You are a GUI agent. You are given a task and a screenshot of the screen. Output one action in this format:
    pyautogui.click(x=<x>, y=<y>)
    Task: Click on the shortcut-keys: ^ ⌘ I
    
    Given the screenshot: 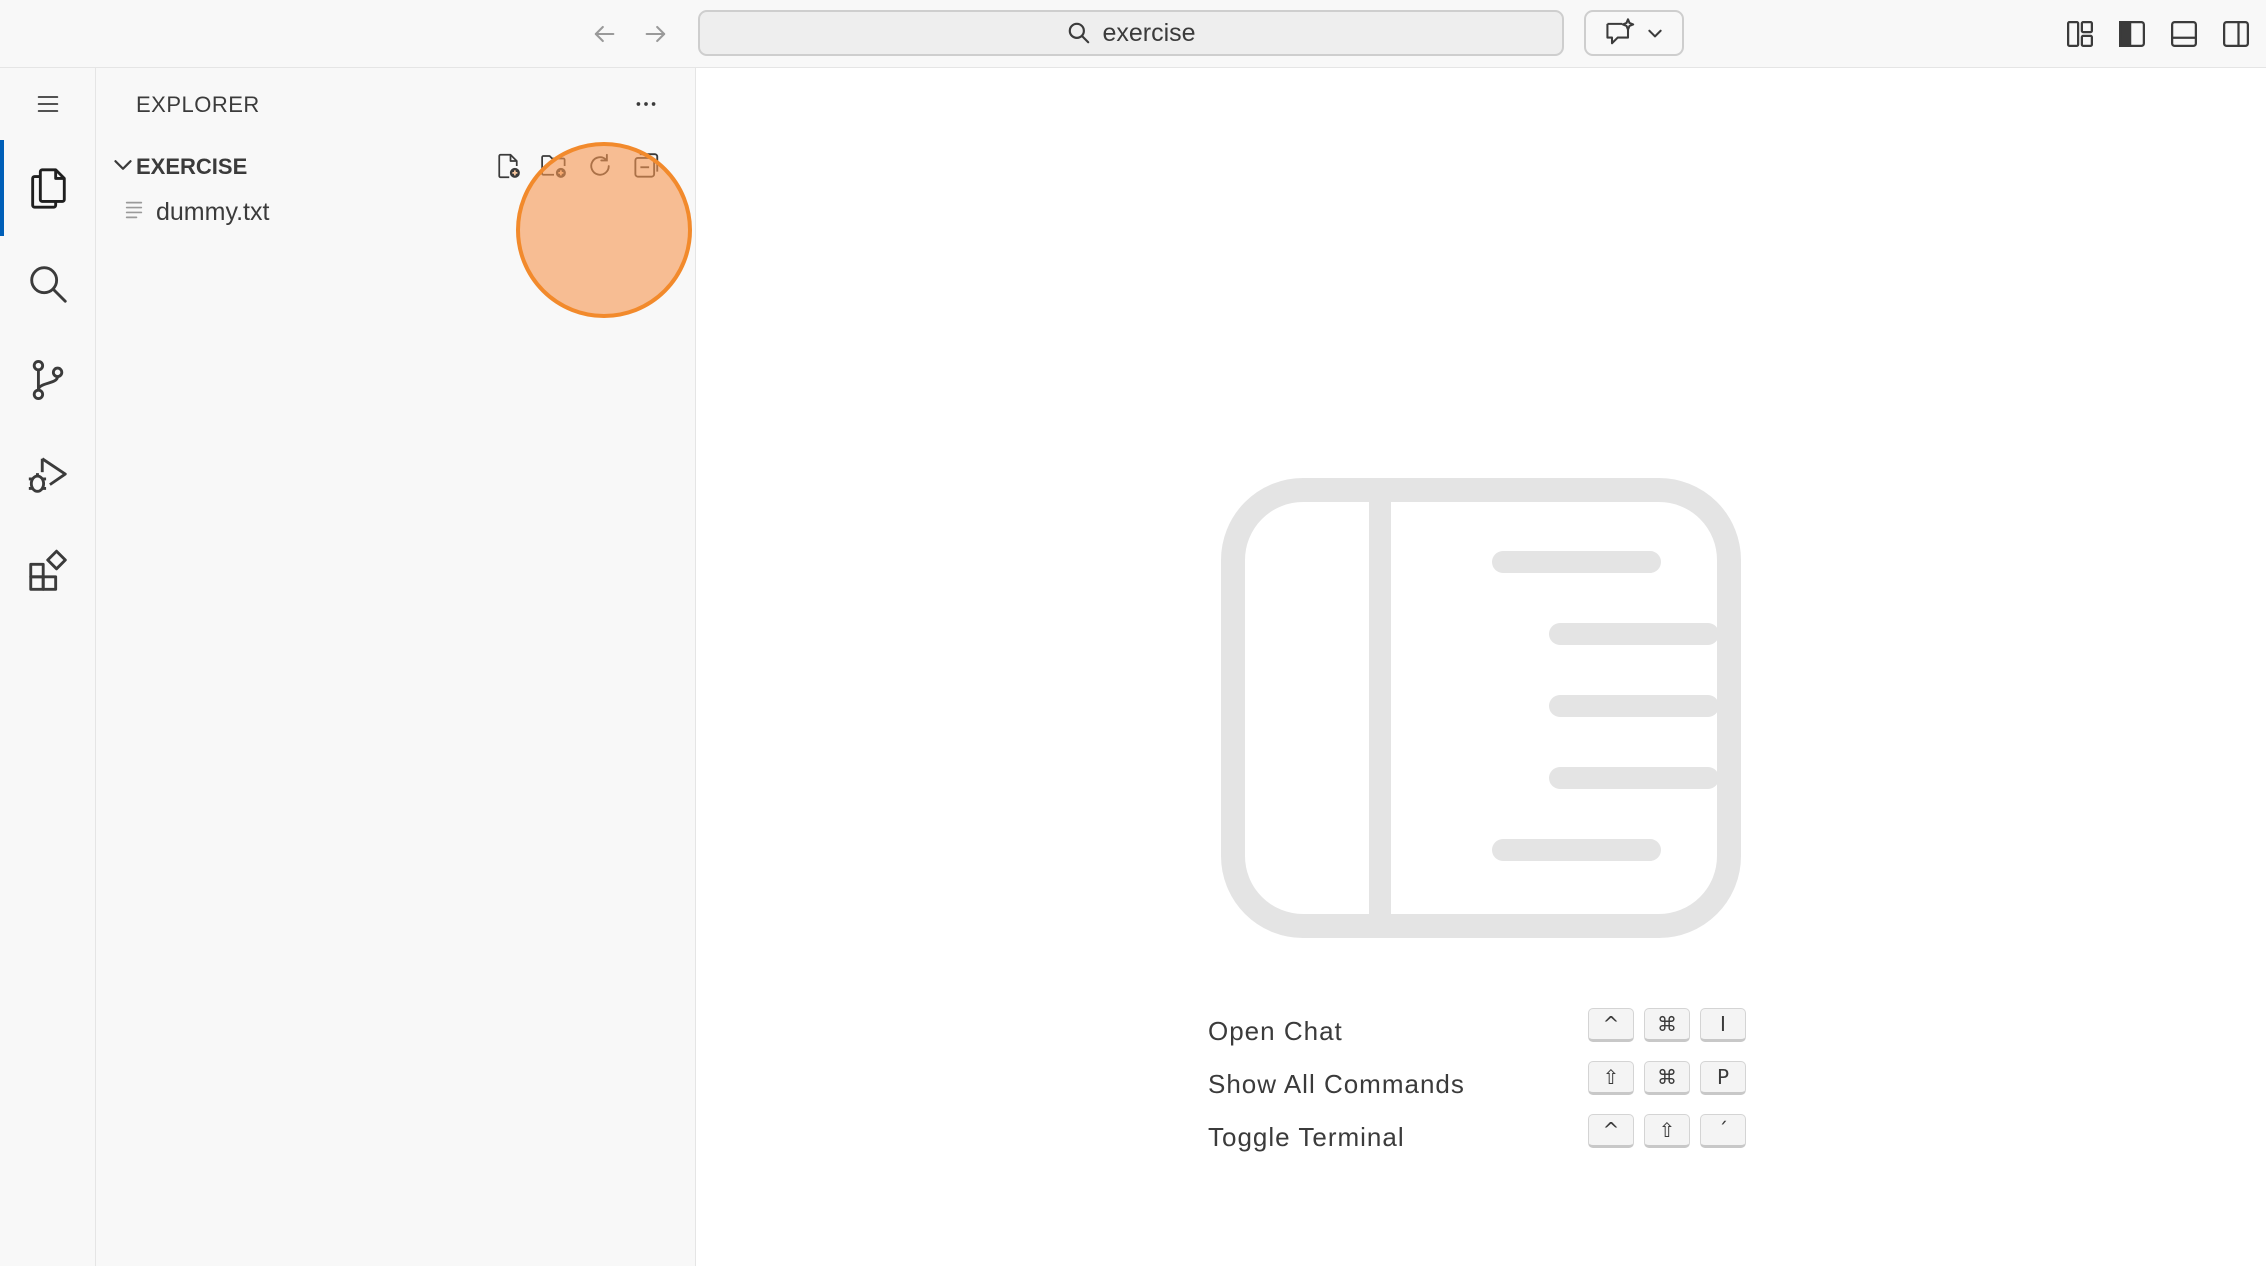 What is the action you would take?
    pyautogui.click(x=1667, y=1025)
    